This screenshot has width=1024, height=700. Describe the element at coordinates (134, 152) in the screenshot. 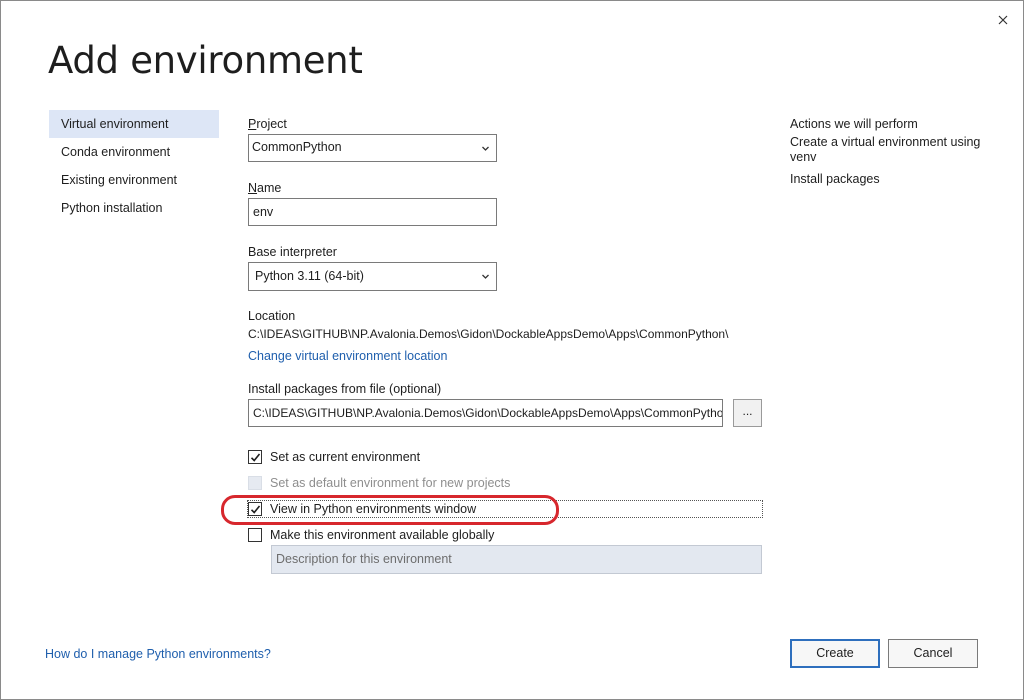

I see `nav-item-conda-environment: Conda environment` at that location.